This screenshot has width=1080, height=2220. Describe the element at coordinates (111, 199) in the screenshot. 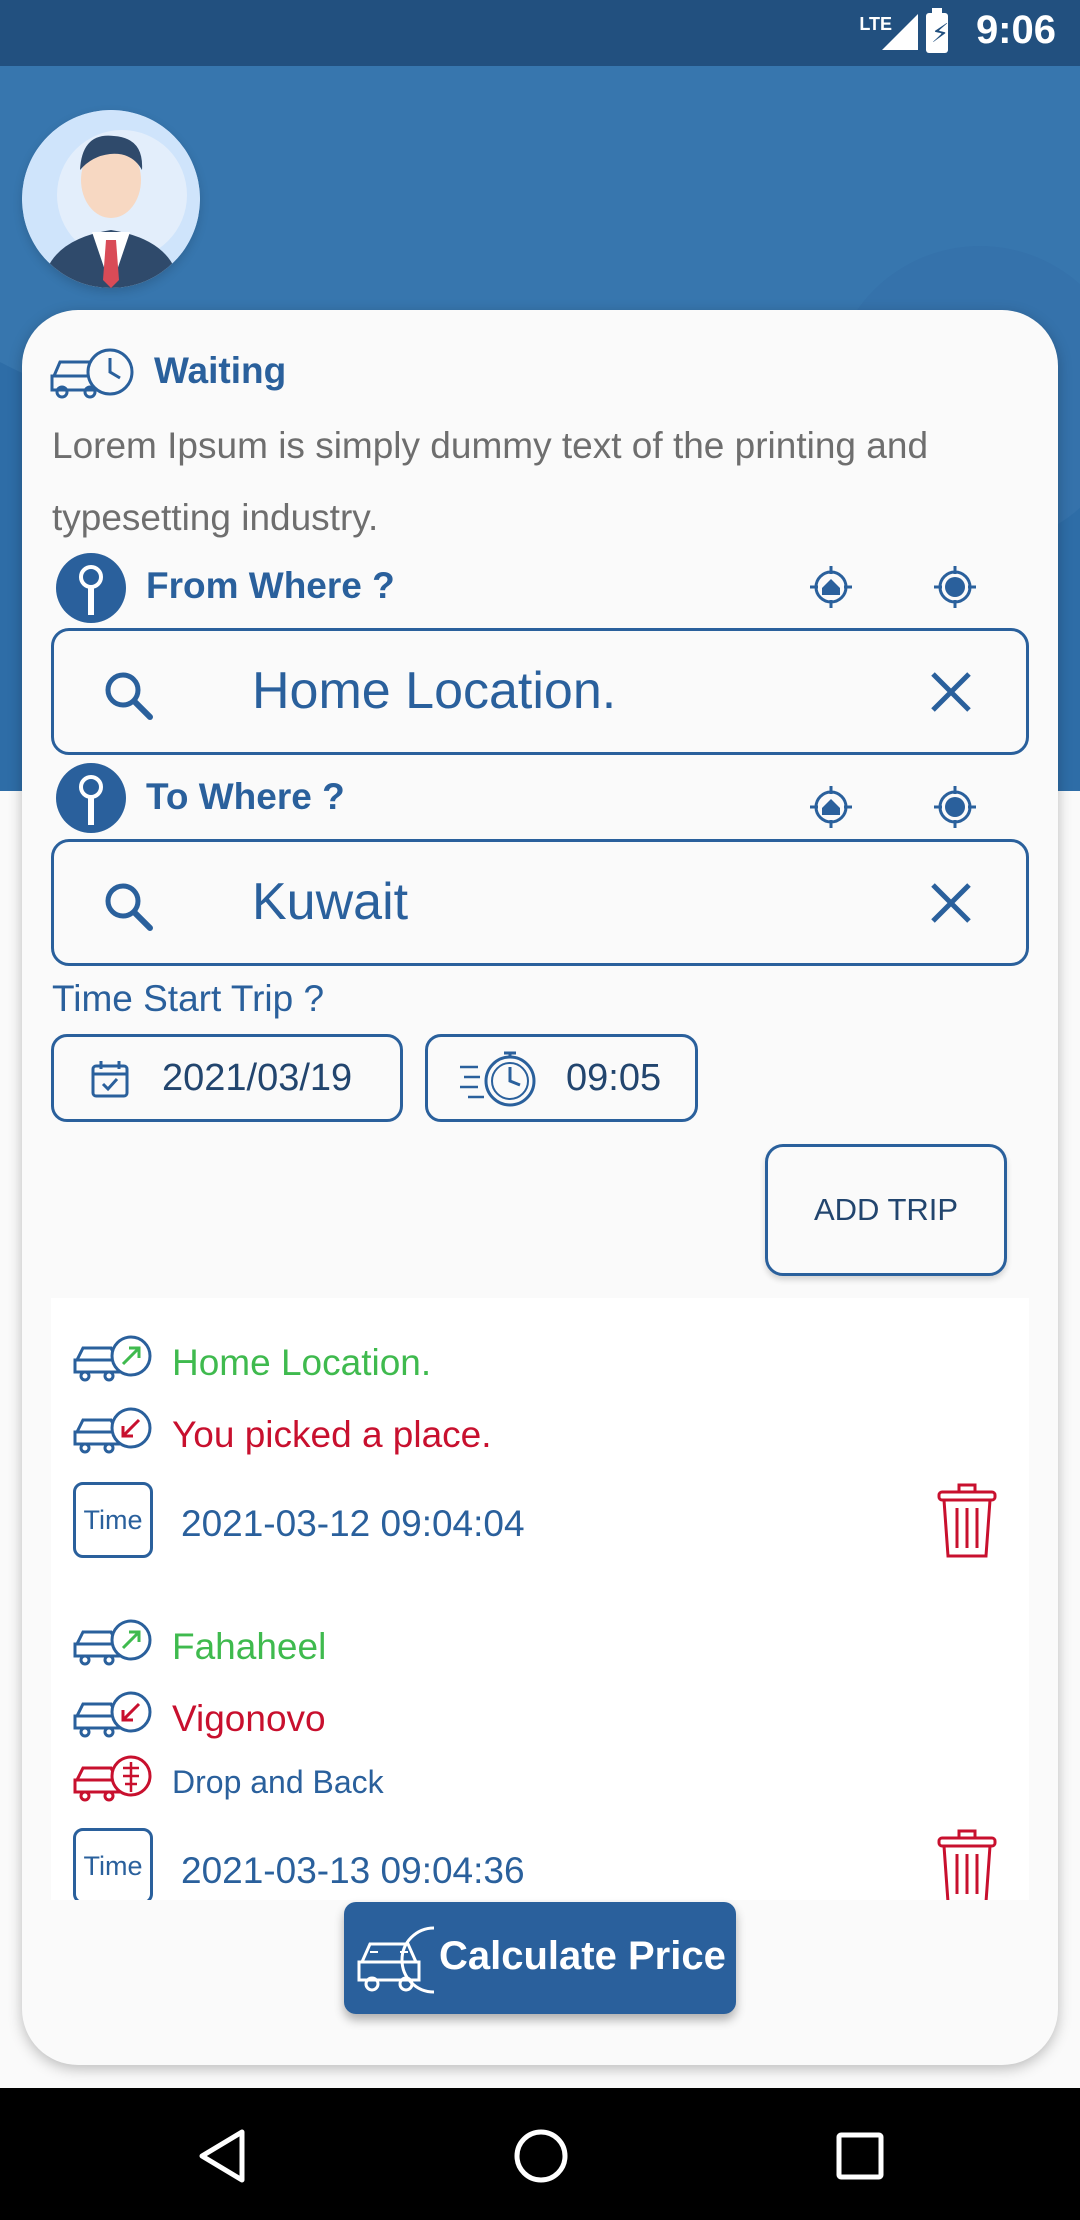

I see `user-avatar` at that location.